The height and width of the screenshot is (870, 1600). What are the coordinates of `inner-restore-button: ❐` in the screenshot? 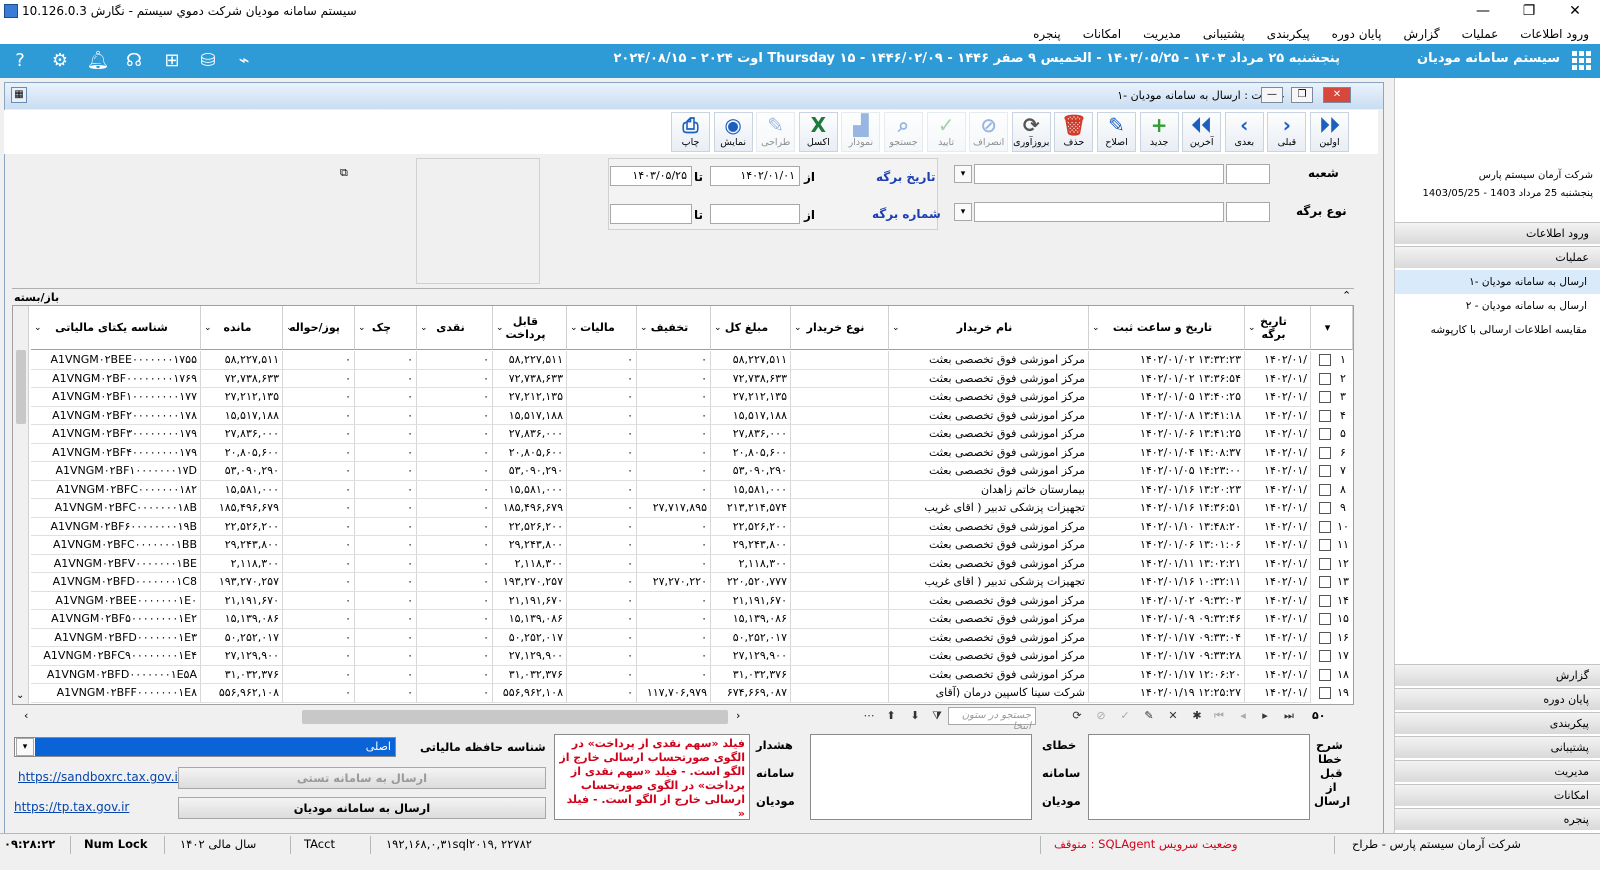 It's located at (1302, 95).